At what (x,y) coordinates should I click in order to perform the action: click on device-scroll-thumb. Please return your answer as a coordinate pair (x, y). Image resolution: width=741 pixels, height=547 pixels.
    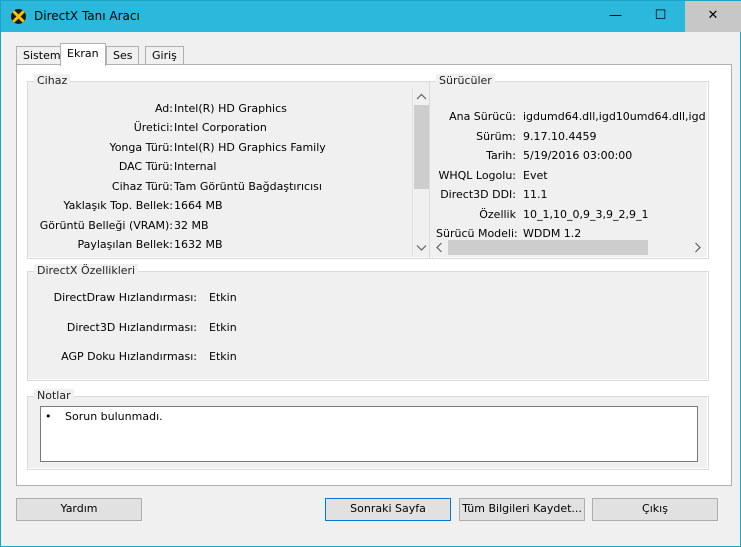
    Looking at the image, I should click on (421, 147).